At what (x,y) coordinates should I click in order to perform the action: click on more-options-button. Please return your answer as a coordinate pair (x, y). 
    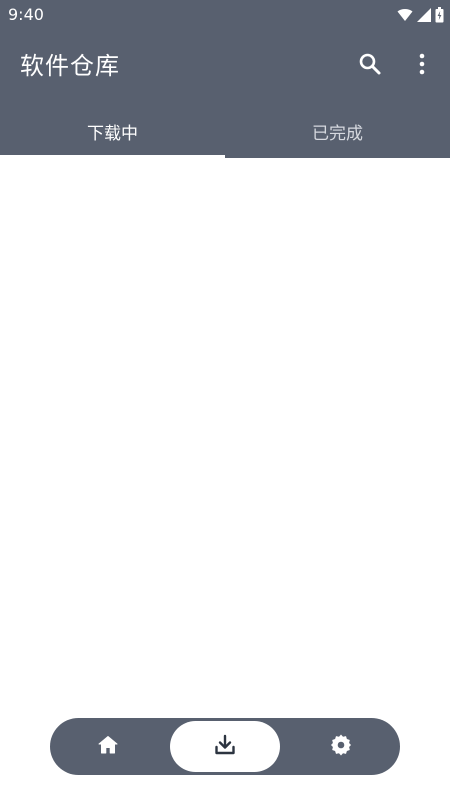
    Looking at the image, I should click on (422, 66).